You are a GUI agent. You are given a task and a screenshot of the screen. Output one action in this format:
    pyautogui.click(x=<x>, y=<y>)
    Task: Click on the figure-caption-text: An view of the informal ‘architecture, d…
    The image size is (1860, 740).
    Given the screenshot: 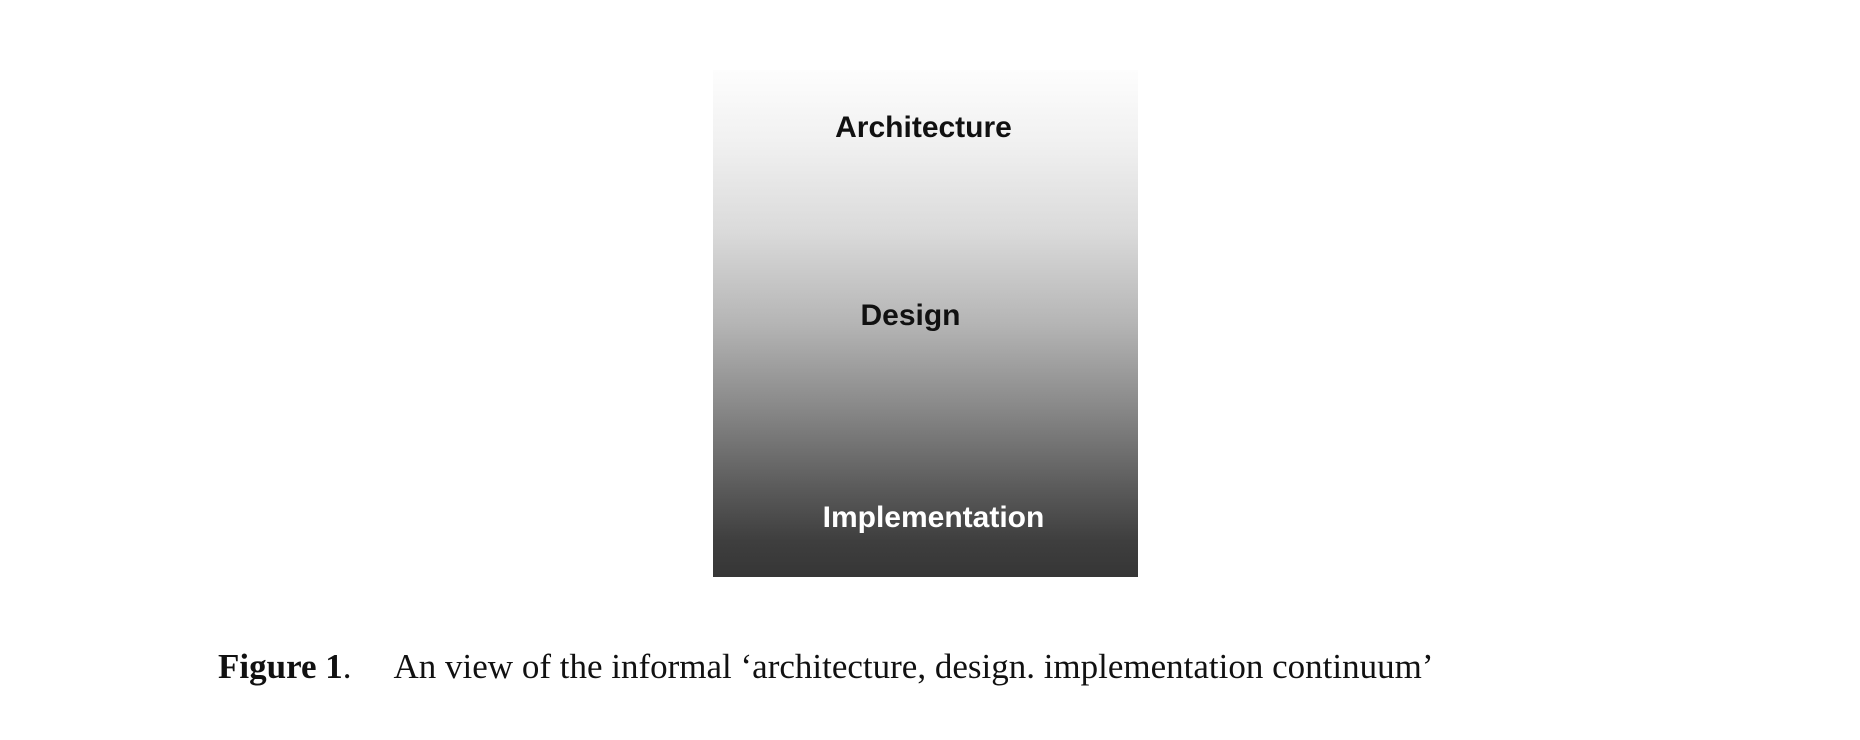 What is the action you would take?
    pyautogui.click(x=913, y=666)
    